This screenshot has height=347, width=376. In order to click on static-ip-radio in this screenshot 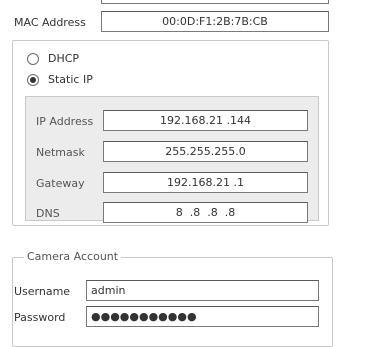, I will do `click(33, 80)`.